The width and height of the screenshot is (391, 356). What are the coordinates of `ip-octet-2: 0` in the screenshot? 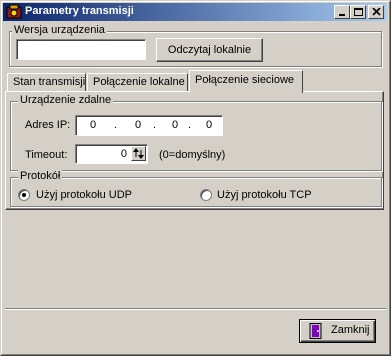 It's located at (138, 125).